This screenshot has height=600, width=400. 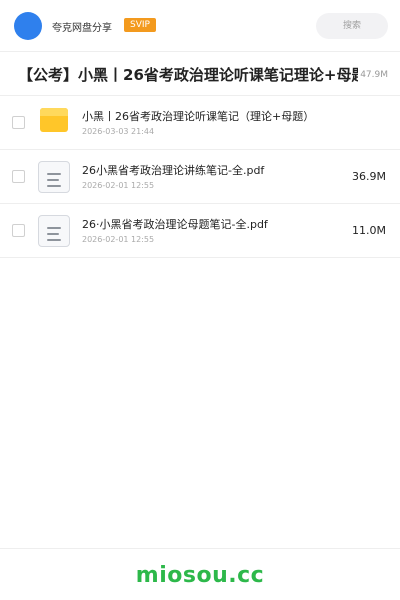 I want to click on brand-label: 夸克网盘分享, so click(x=82, y=28).